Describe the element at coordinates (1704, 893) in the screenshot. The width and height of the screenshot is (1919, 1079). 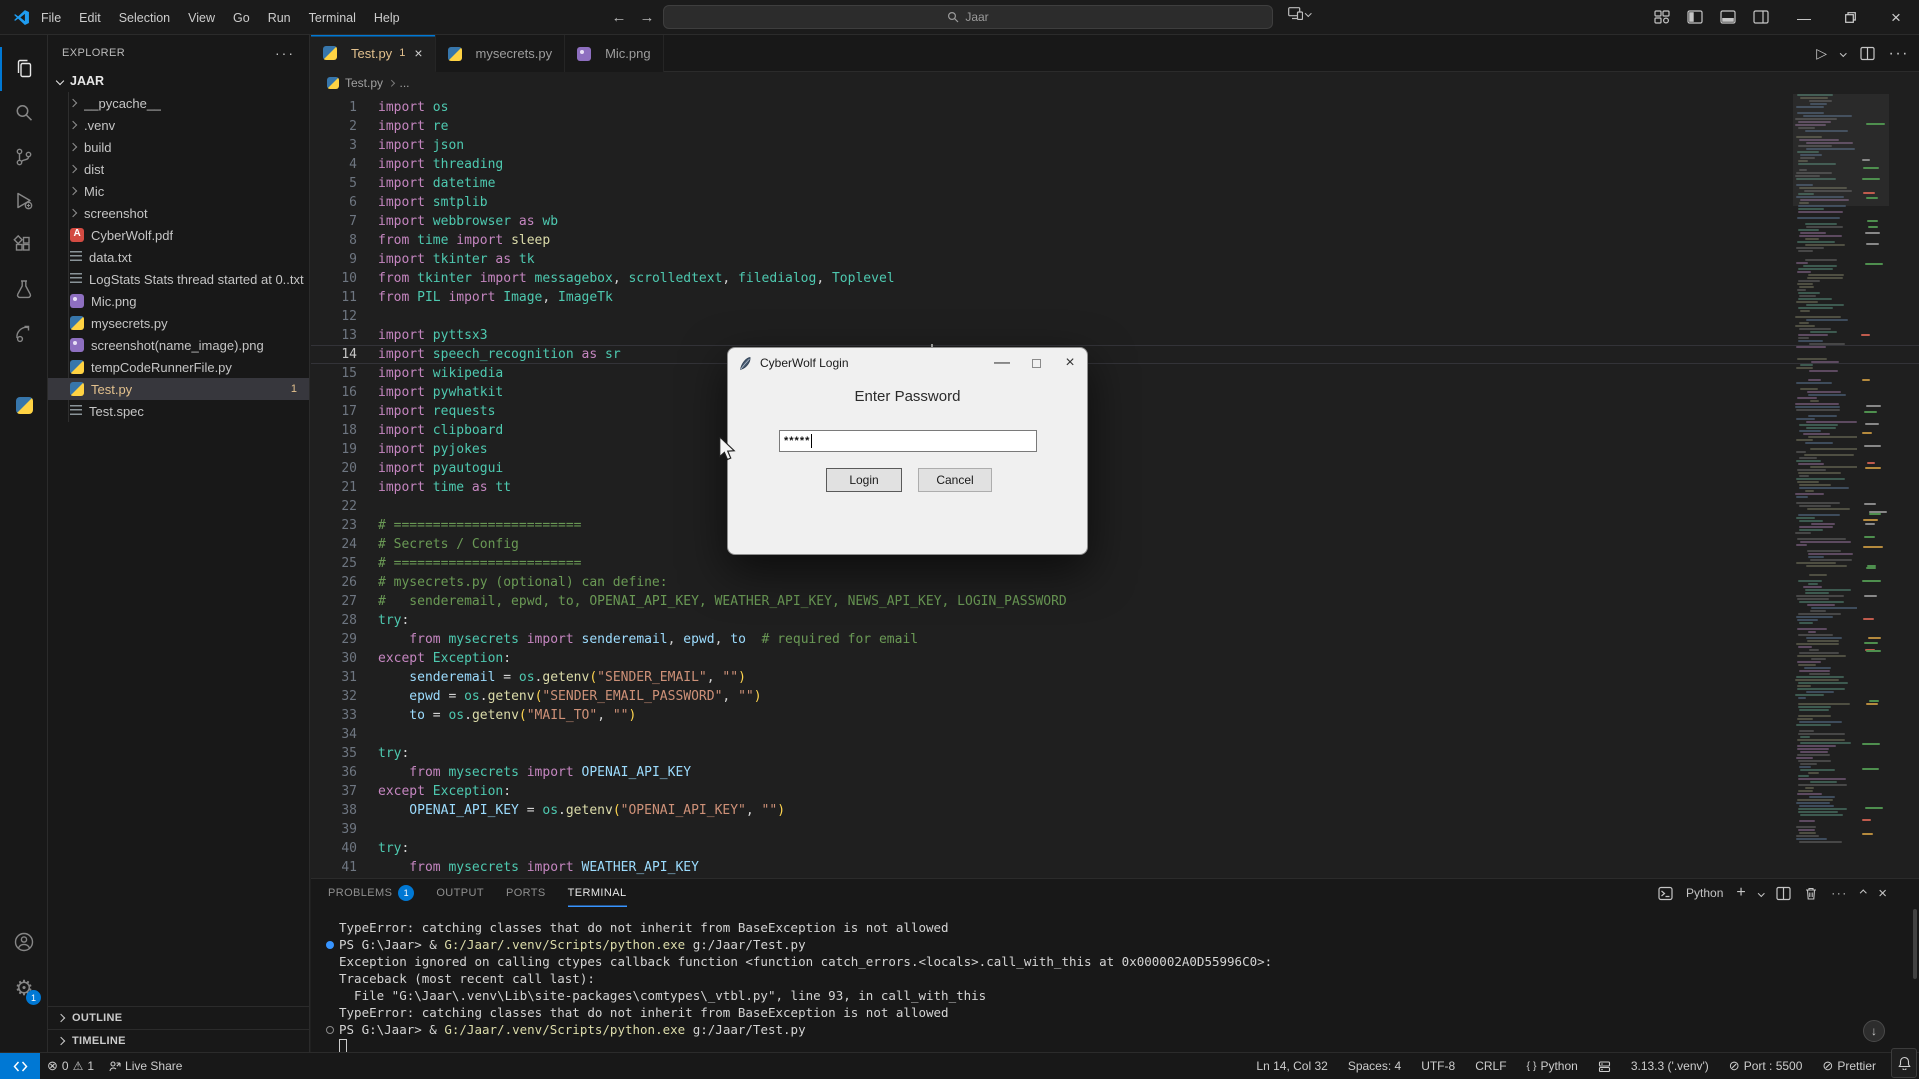
I see `shell-label: Python` at that location.